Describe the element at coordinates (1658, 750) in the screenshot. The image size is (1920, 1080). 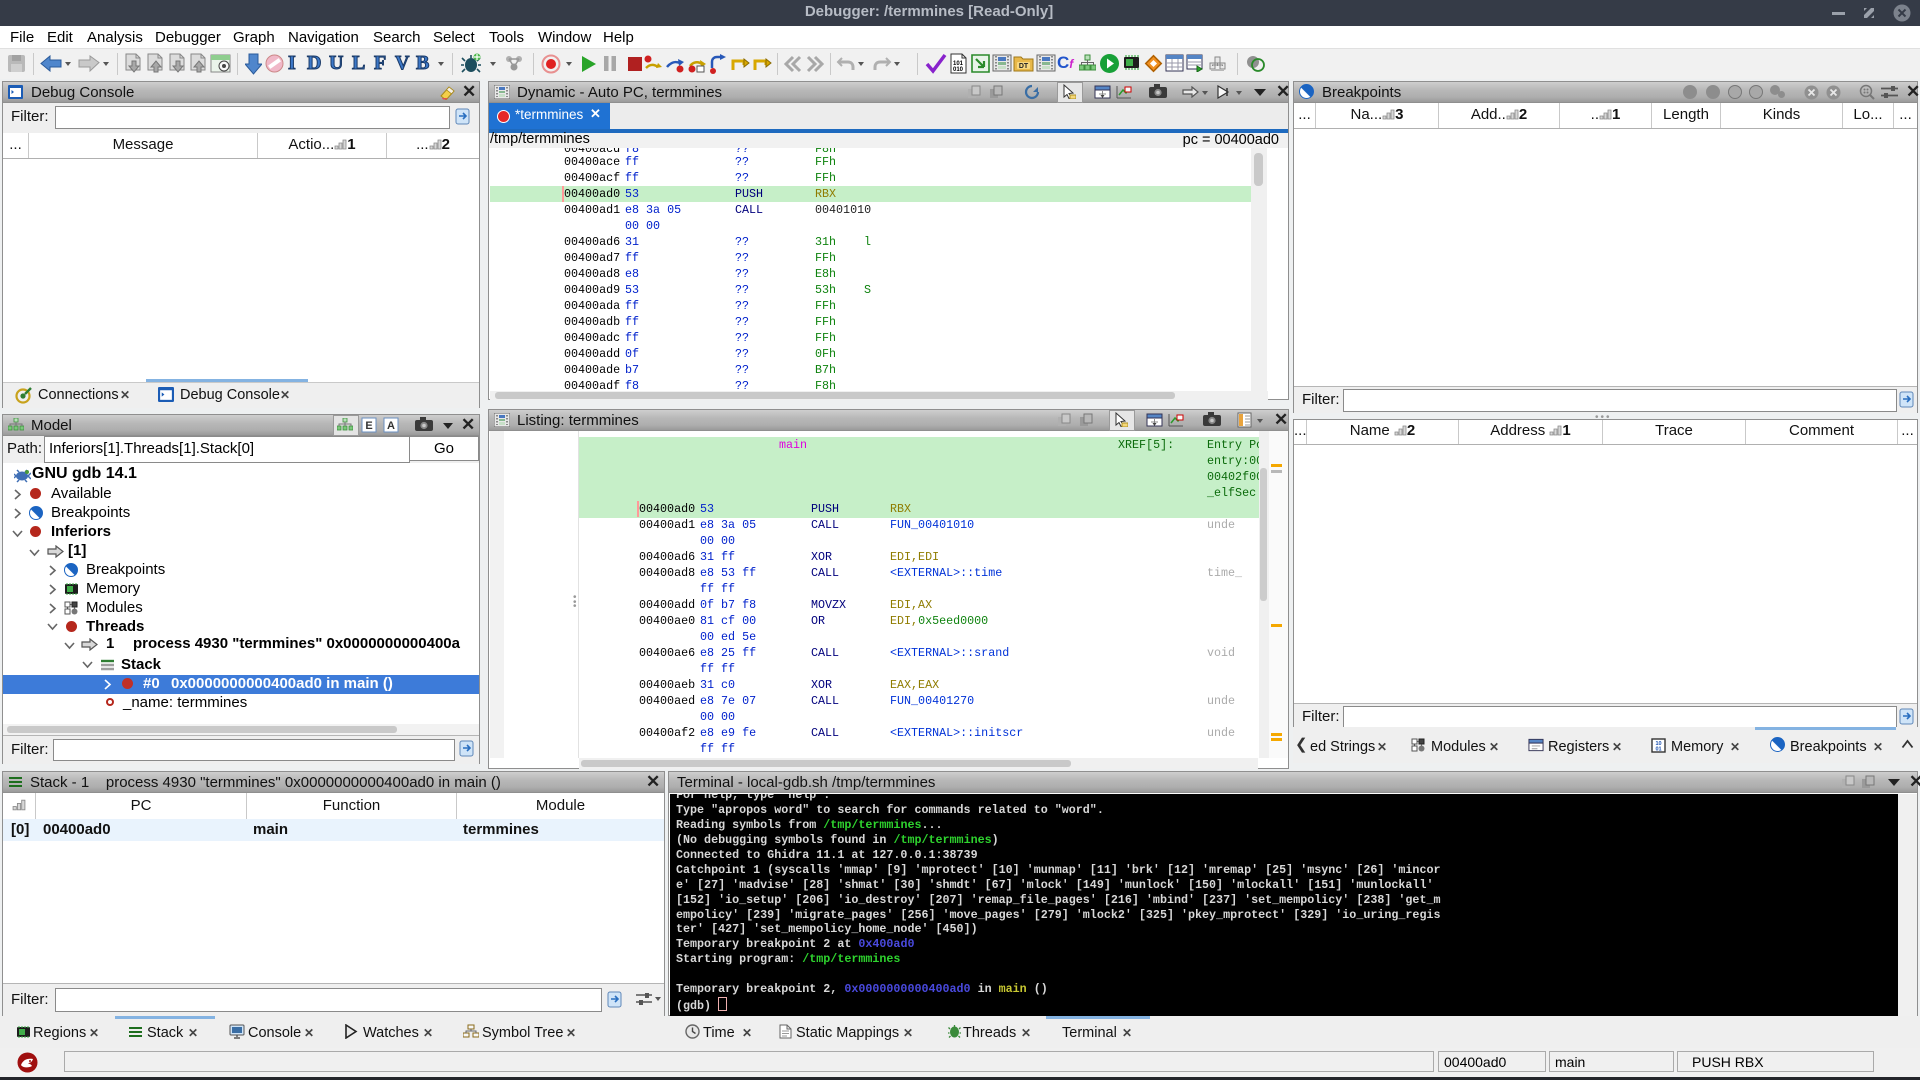
I see `svg-text: 01` at that location.